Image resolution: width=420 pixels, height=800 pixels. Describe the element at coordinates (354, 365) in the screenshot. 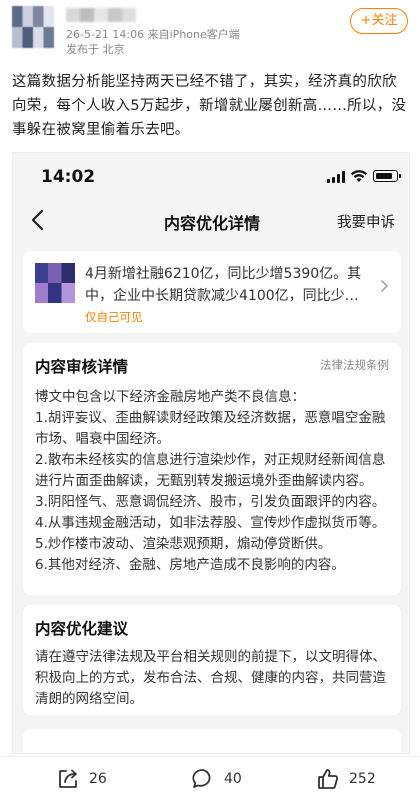

I see `regulations-link: 法律法规条例` at that location.